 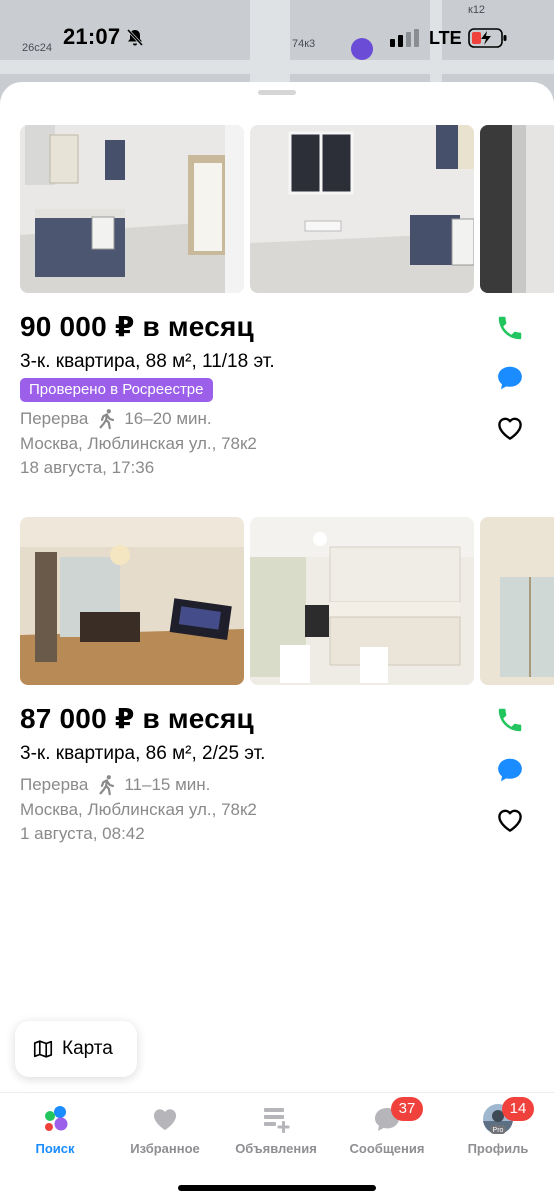 What do you see at coordinates (445, 38) in the screenshot?
I see `network-type: LTE` at bounding box center [445, 38].